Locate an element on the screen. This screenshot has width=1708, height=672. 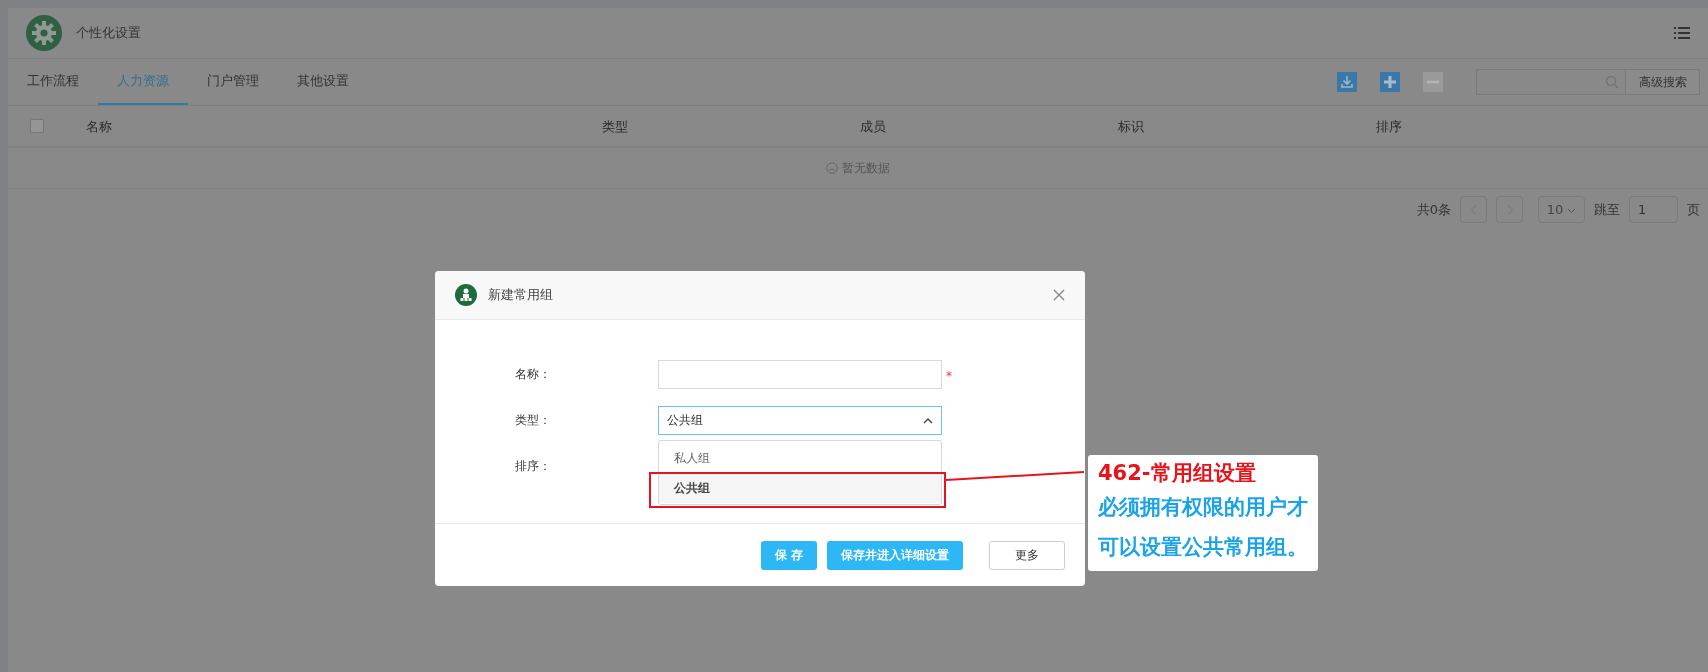
dialog-title: 新建常用组 is located at coordinates (521, 295).